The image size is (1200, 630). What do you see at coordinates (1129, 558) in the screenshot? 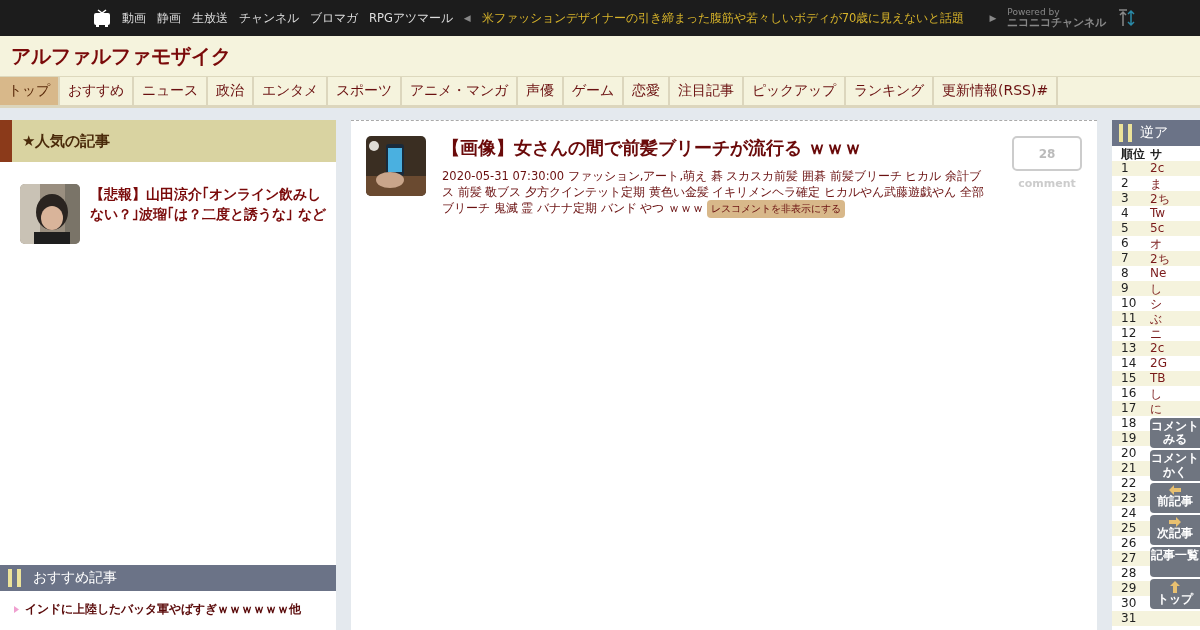
I see `rank-cell-text: 27` at bounding box center [1129, 558].